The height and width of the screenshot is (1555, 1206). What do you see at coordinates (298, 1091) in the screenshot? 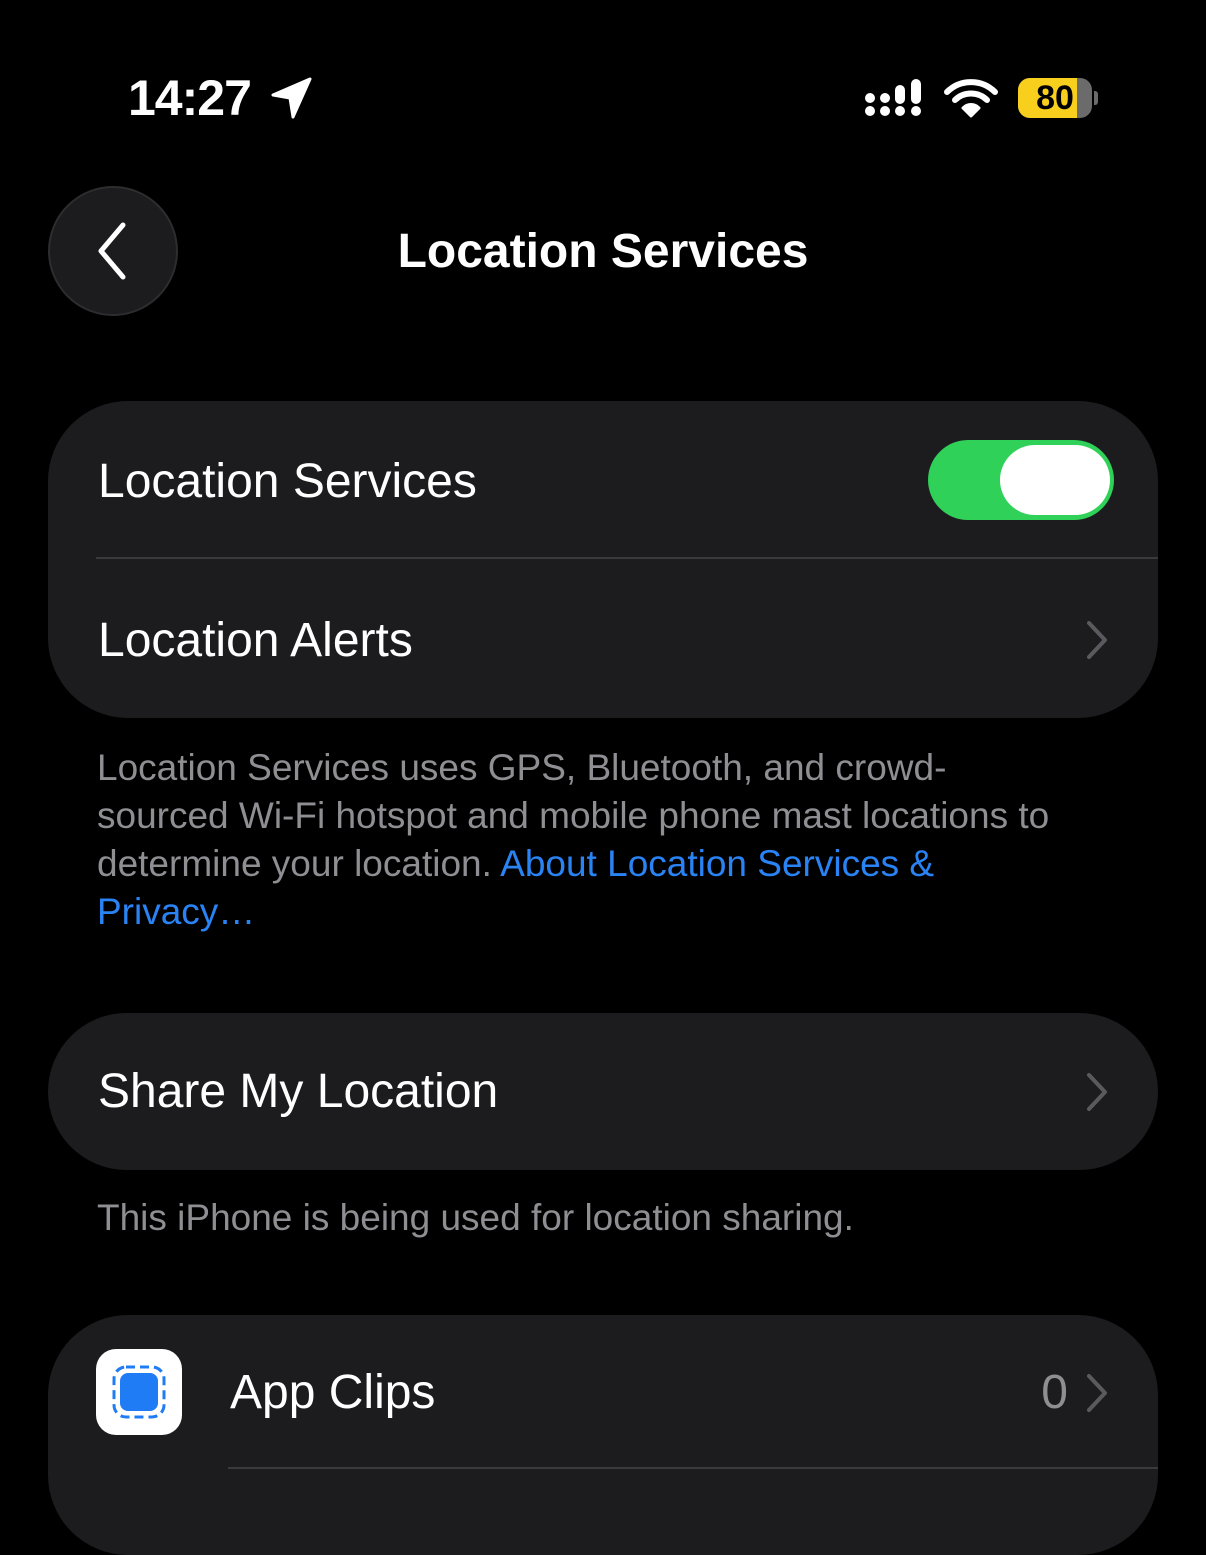
I see `share-my-location-label: Share My Location` at bounding box center [298, 1091].